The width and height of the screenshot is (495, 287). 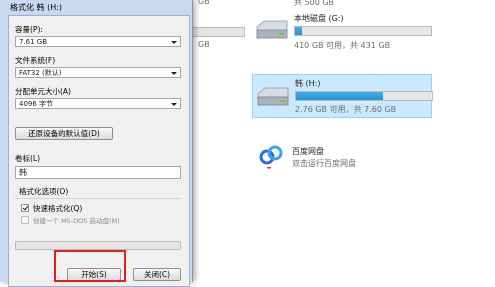 I want to click on dialog-titlebar: 格式化 韩 (H:), so click(x=96, y=8).